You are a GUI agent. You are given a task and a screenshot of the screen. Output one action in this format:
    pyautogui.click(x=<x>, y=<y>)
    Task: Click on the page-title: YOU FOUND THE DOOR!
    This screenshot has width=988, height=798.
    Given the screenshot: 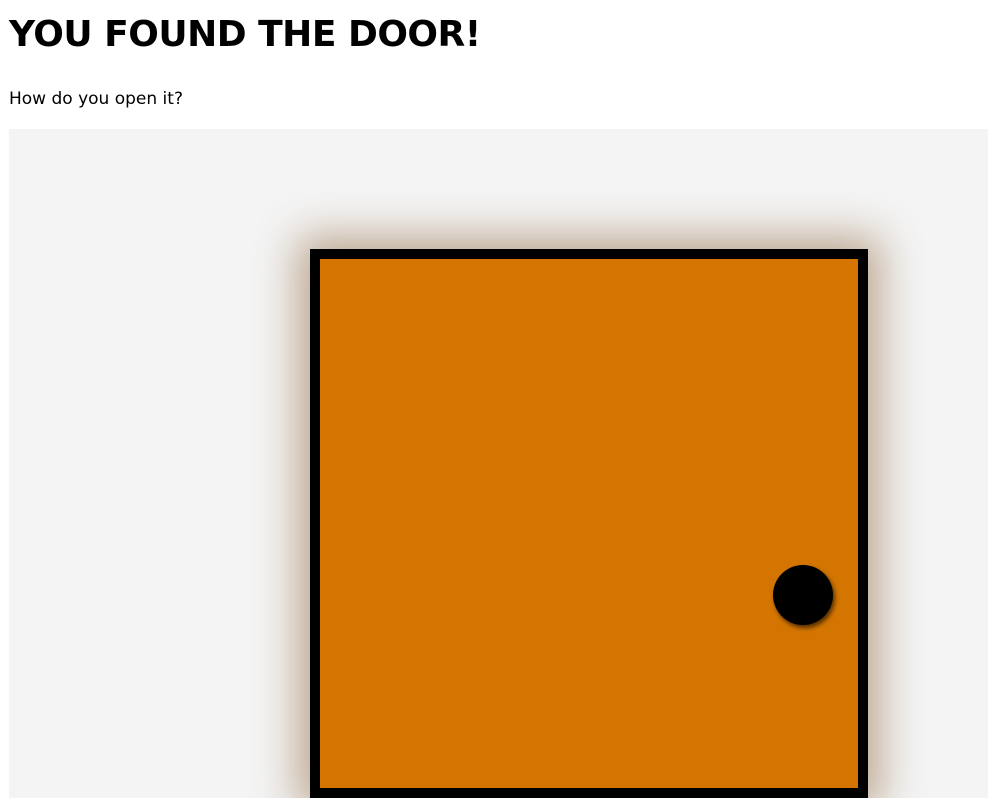 What is the action you would take?
    pyautogui.click(x=245, y=34)
    